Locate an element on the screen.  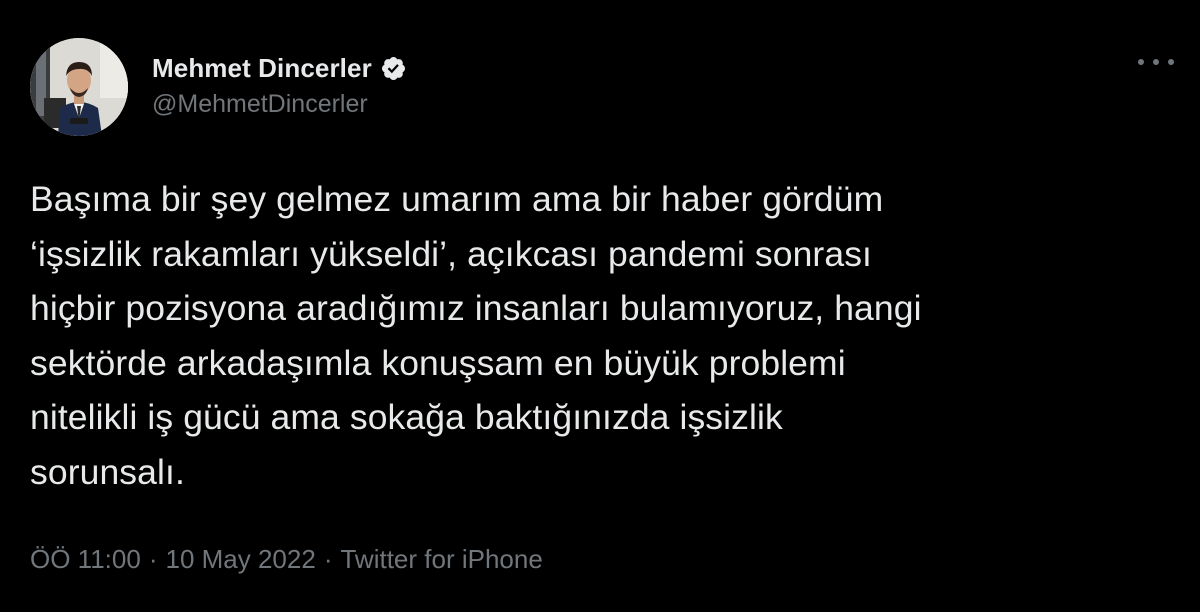
tweet-source: Twitter for iPhone is located at coordinates (441, 559).